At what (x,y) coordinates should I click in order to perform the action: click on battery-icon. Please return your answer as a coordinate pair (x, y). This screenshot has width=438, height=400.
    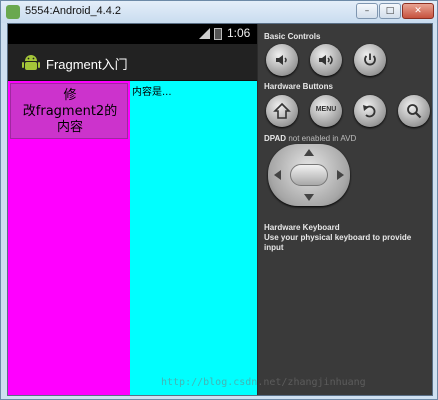
    Looking at the image, I should click on (218, 34).